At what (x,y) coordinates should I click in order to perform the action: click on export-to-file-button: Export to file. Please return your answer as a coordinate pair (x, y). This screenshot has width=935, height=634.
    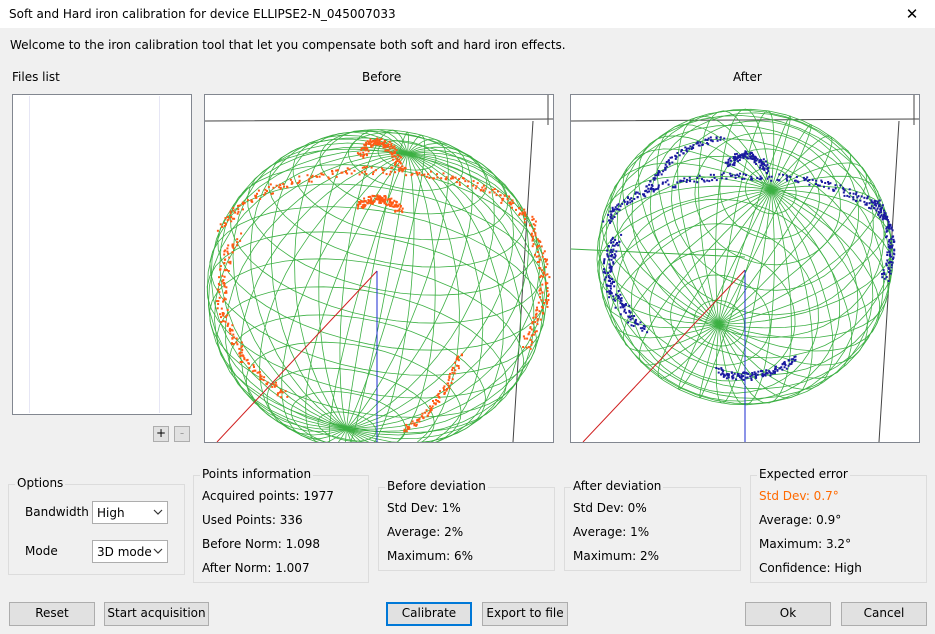
    Looking at the image, I should click on (525, 614).